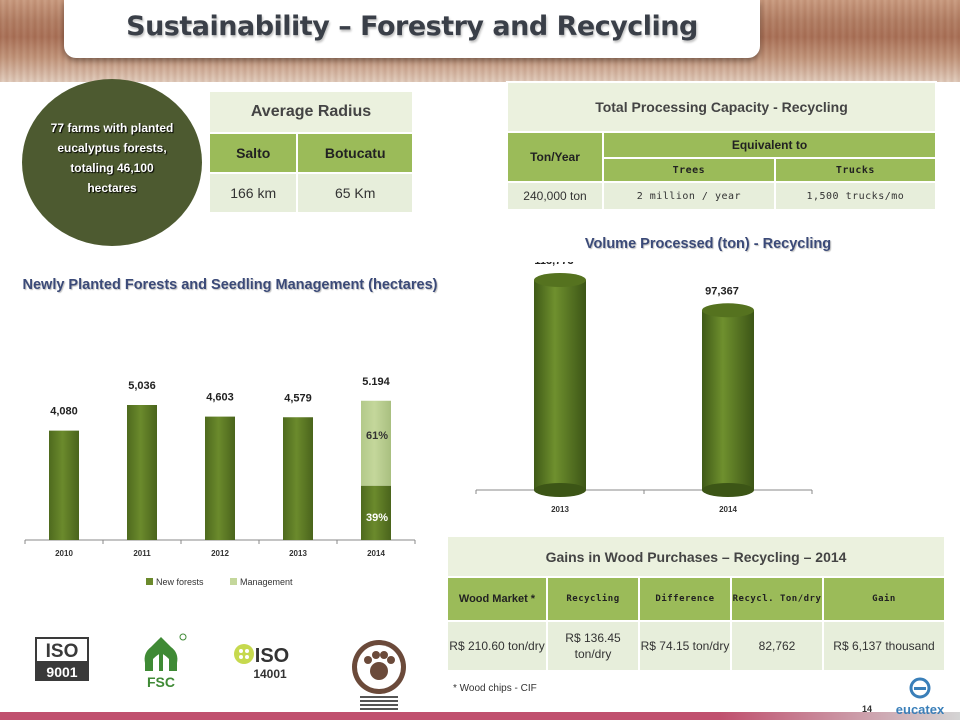 Image resolution: width=960 pixels, height=720 pixels. Describe the element at coordinates (555, 157) in the screenshot. I see `capacity-col-tonyear: Ton/Year` at that location.